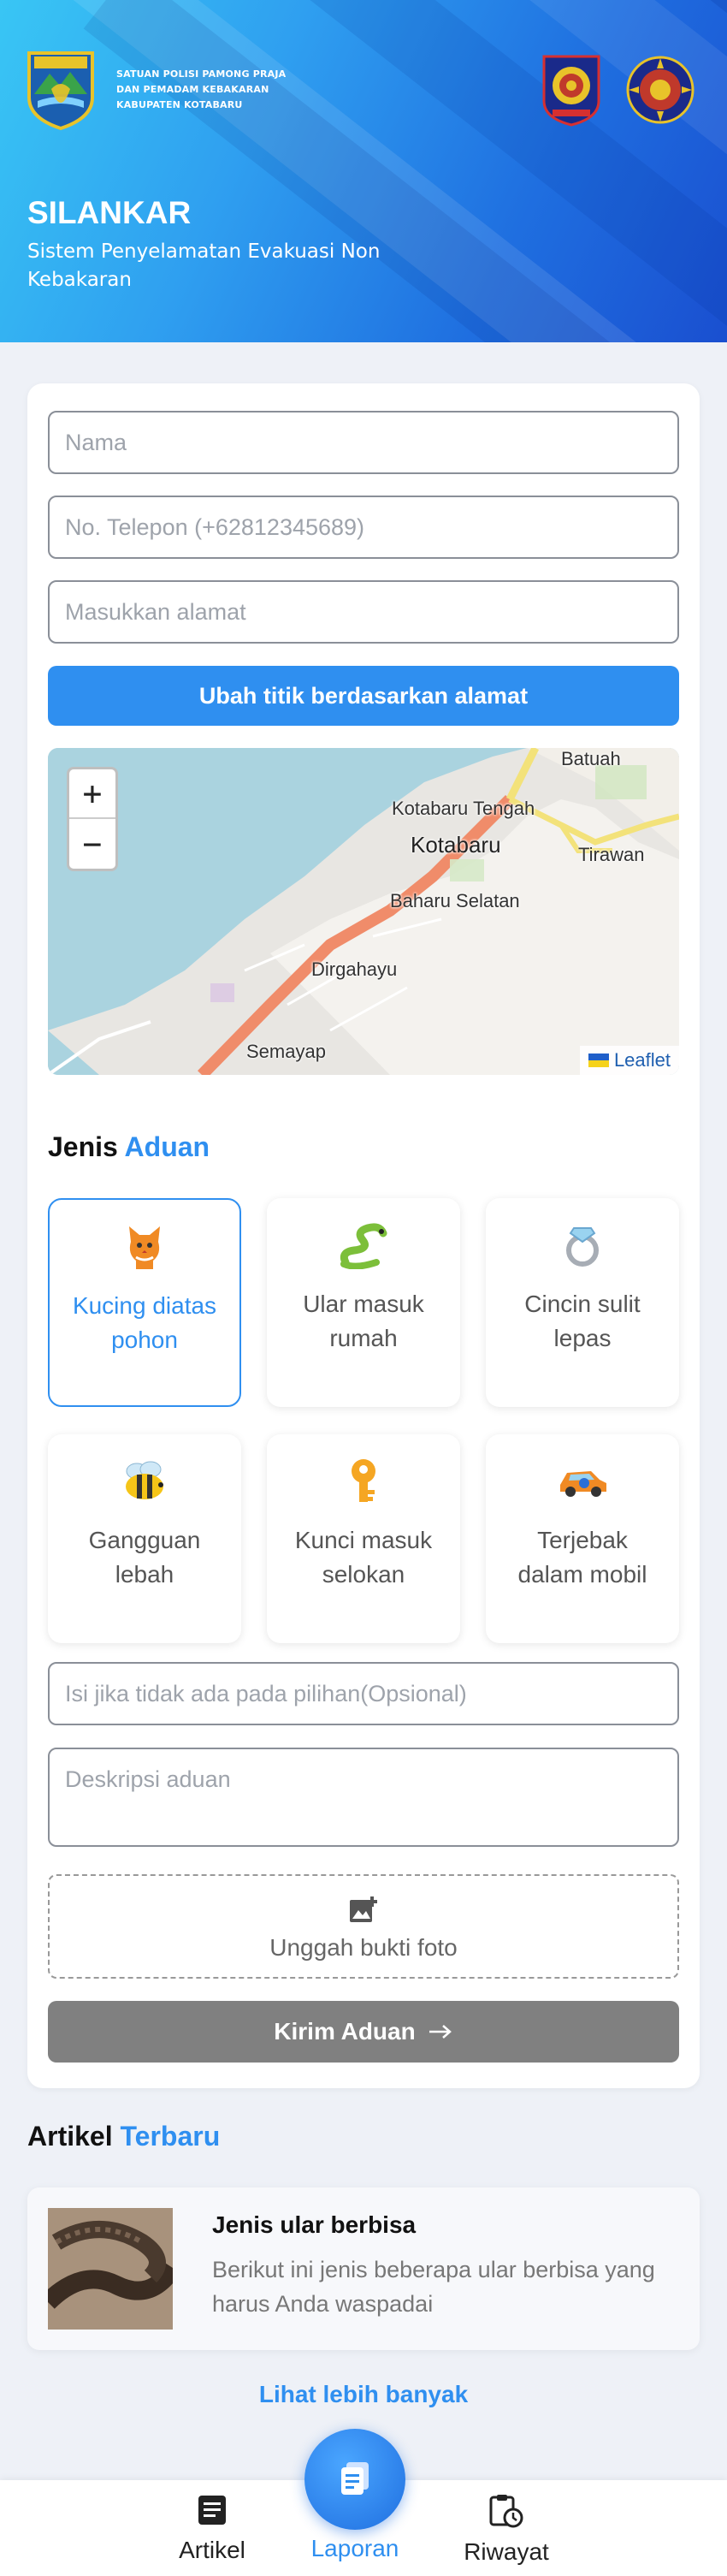 Image resolution: width=727 pixels, height=2576 pixels. I want to click on complaint-type-label: Terjebak dalam mobil, so click(582, 1557).